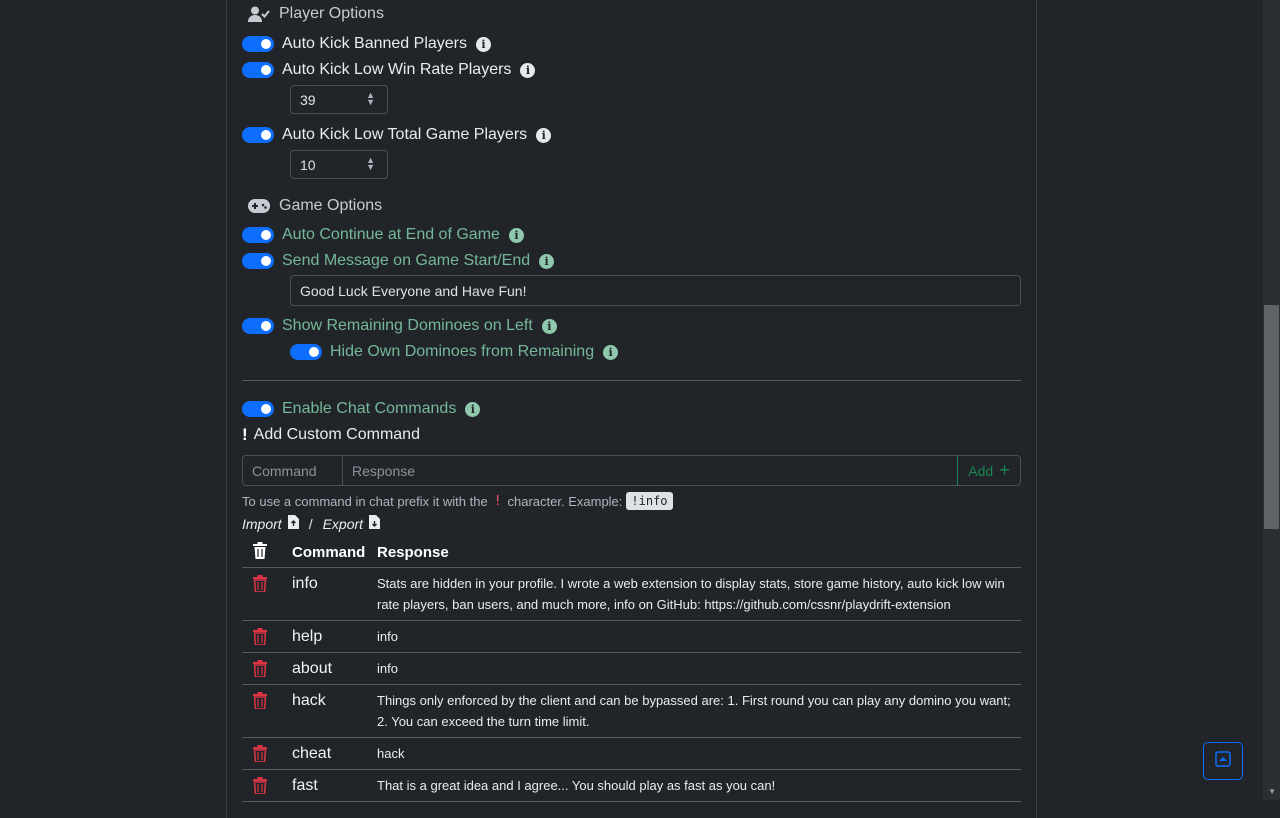 The height and width of the screenshot is (818, 1280). I want to click on command-cell: cheat, so click(334, 753).